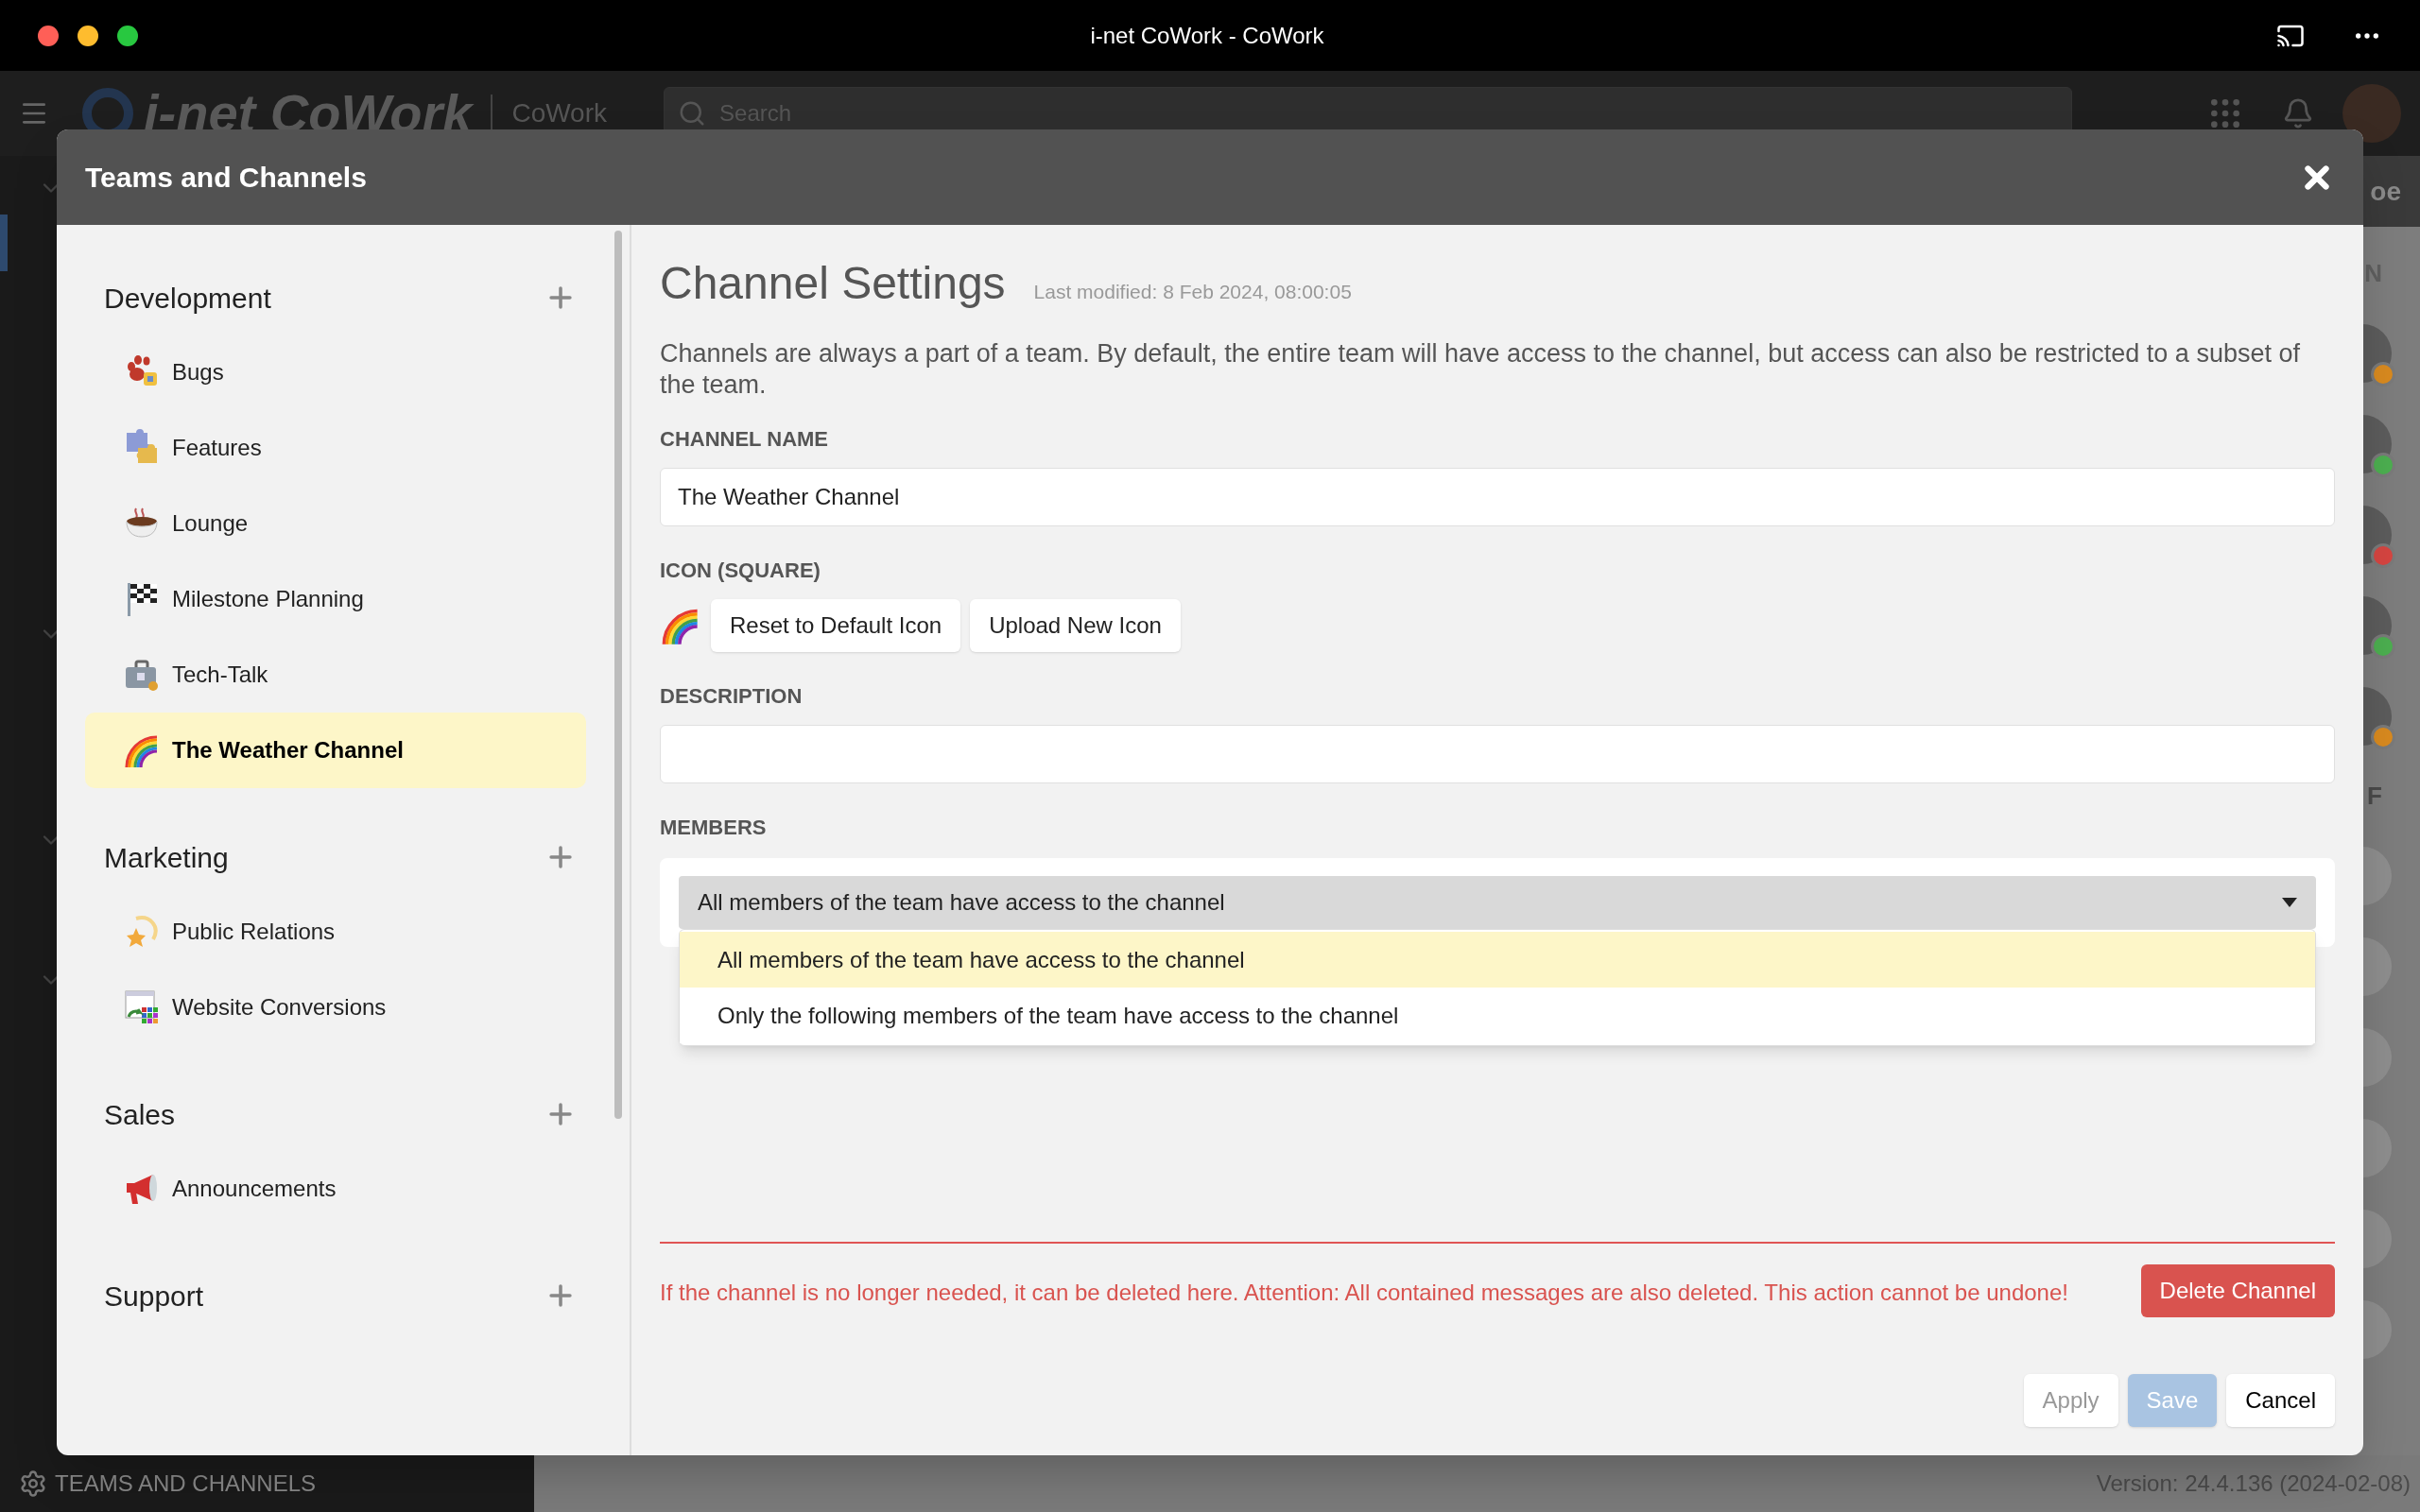 Image resolution: width=2420 pixels, height=1512 pixels. What do you see at coordinates (714, 828) in the screenshot?
I see `field-label: MEMBERS` at bounding box center [714, 828].